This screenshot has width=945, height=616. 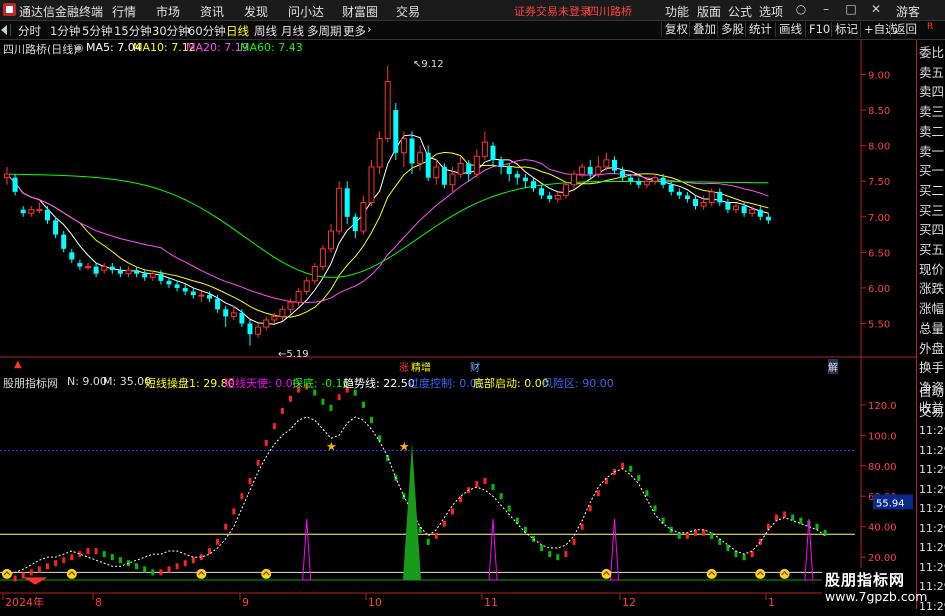 I want to click on quote-field-label: 现价, so click(x=932, y=269).